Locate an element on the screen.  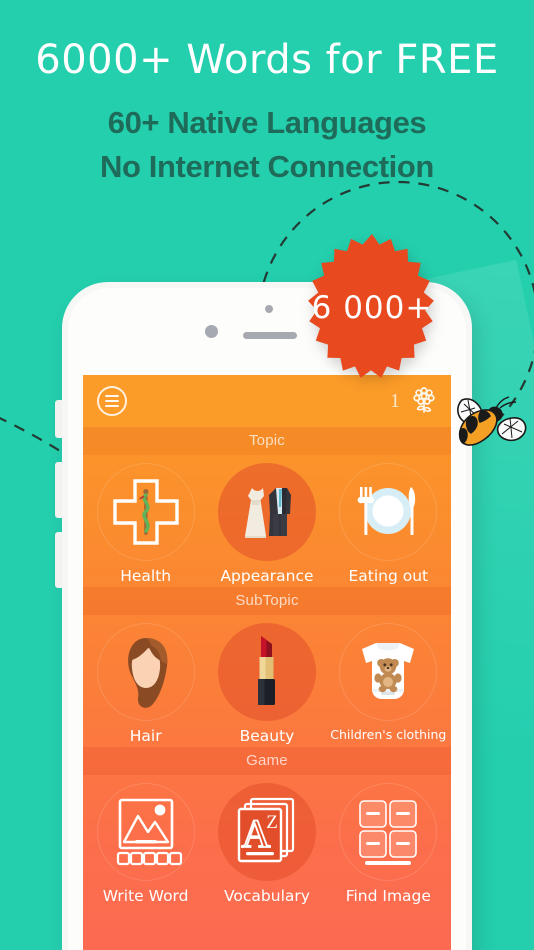
topic-row: Health Appearance Eating out is located at coordinates (267, 521).